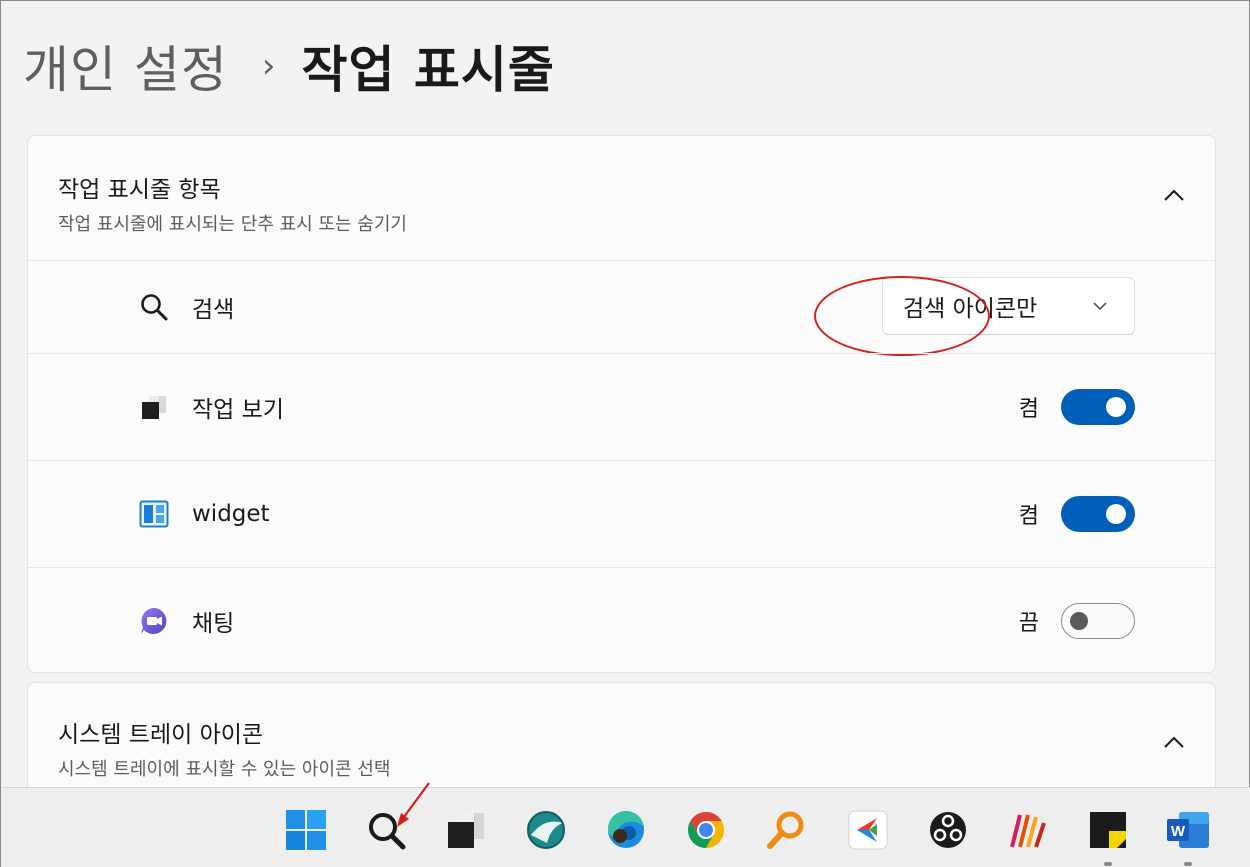  Describe the element at coordinates (621, 513) in the screenshot. I see `row-widgets: widget 켬` at that location.